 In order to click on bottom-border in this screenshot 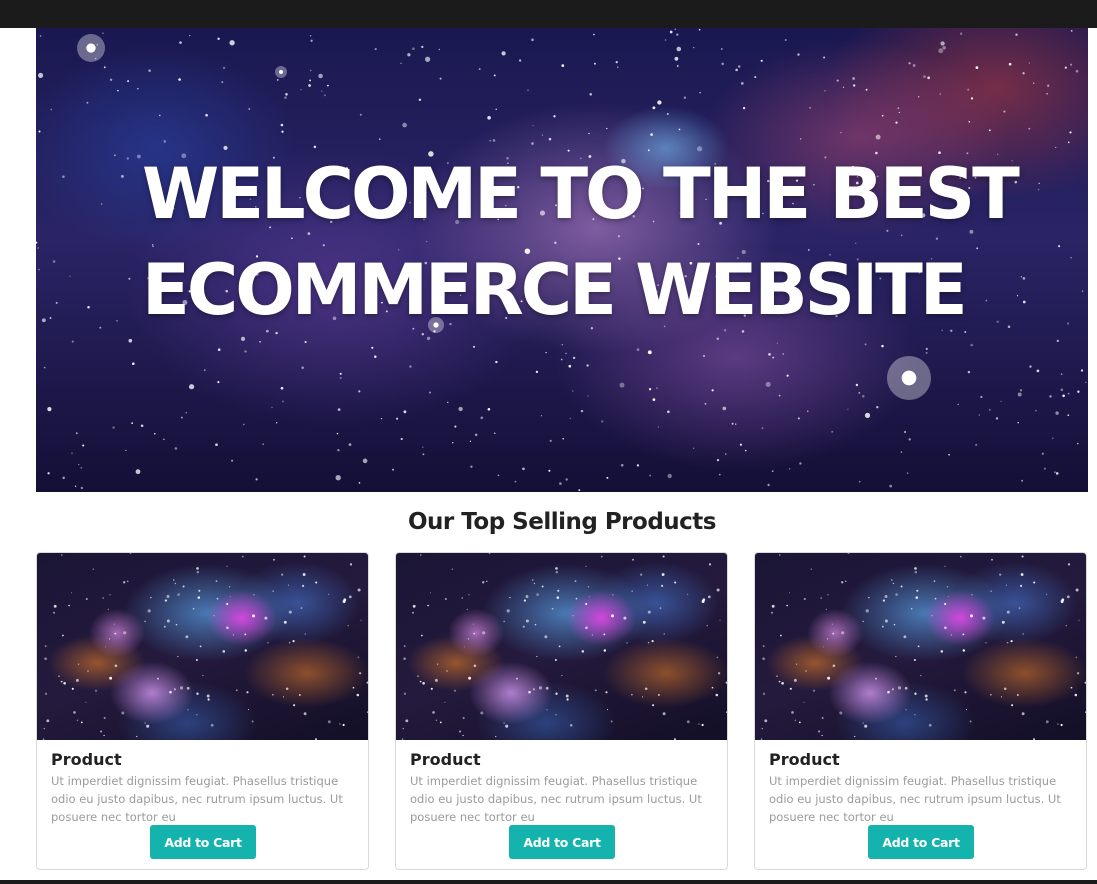, I will do `click(548, 882)`.